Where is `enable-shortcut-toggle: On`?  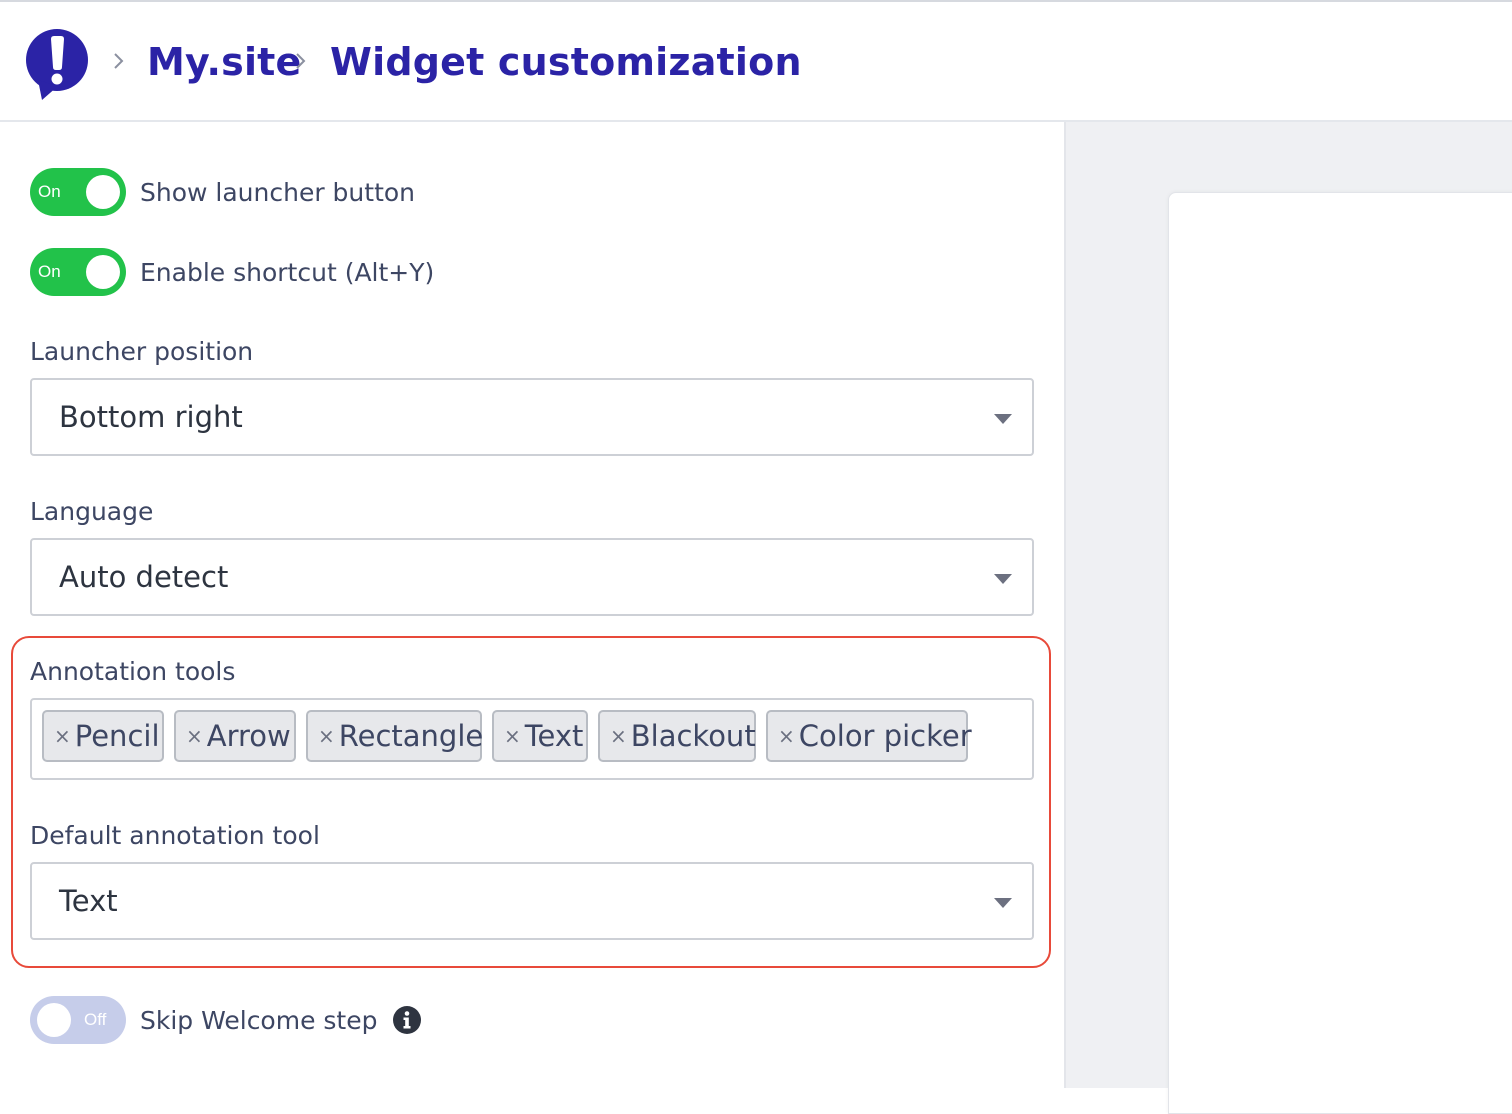 enable-shortcut-toggle: On is located at coordinates (78, 272).